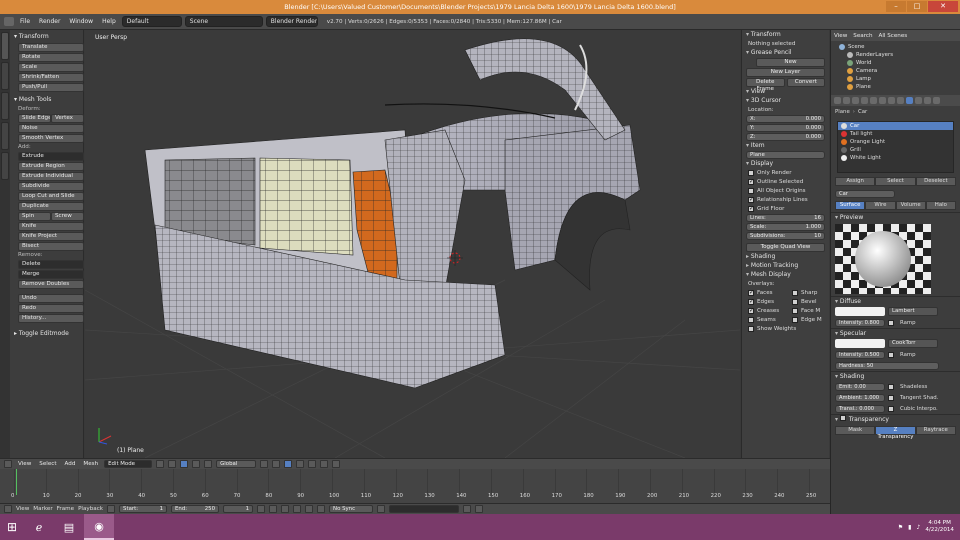  Describe the element at coordinates (837, 100) in the screenshot. I see `render-tab-icon` at that location.